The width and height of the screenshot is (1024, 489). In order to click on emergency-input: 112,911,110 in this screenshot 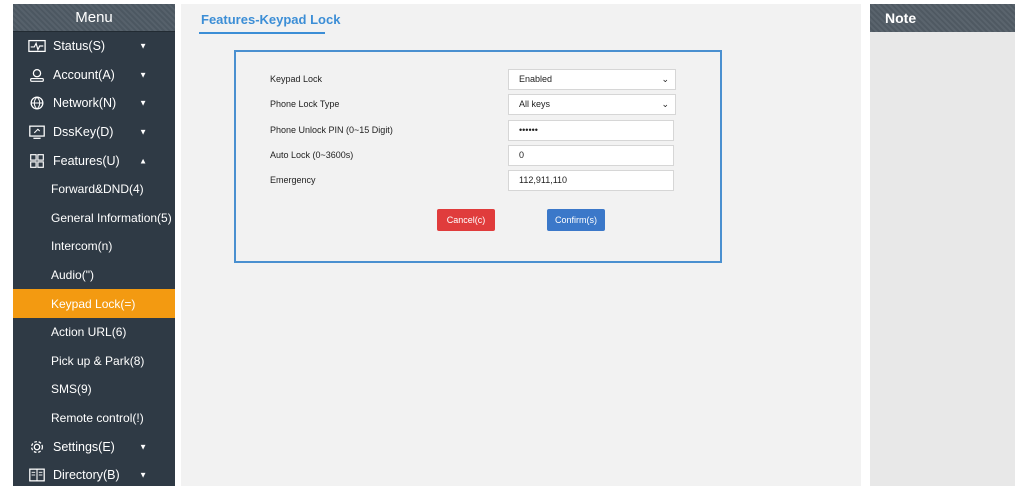, I will do `click(591, 180)`.